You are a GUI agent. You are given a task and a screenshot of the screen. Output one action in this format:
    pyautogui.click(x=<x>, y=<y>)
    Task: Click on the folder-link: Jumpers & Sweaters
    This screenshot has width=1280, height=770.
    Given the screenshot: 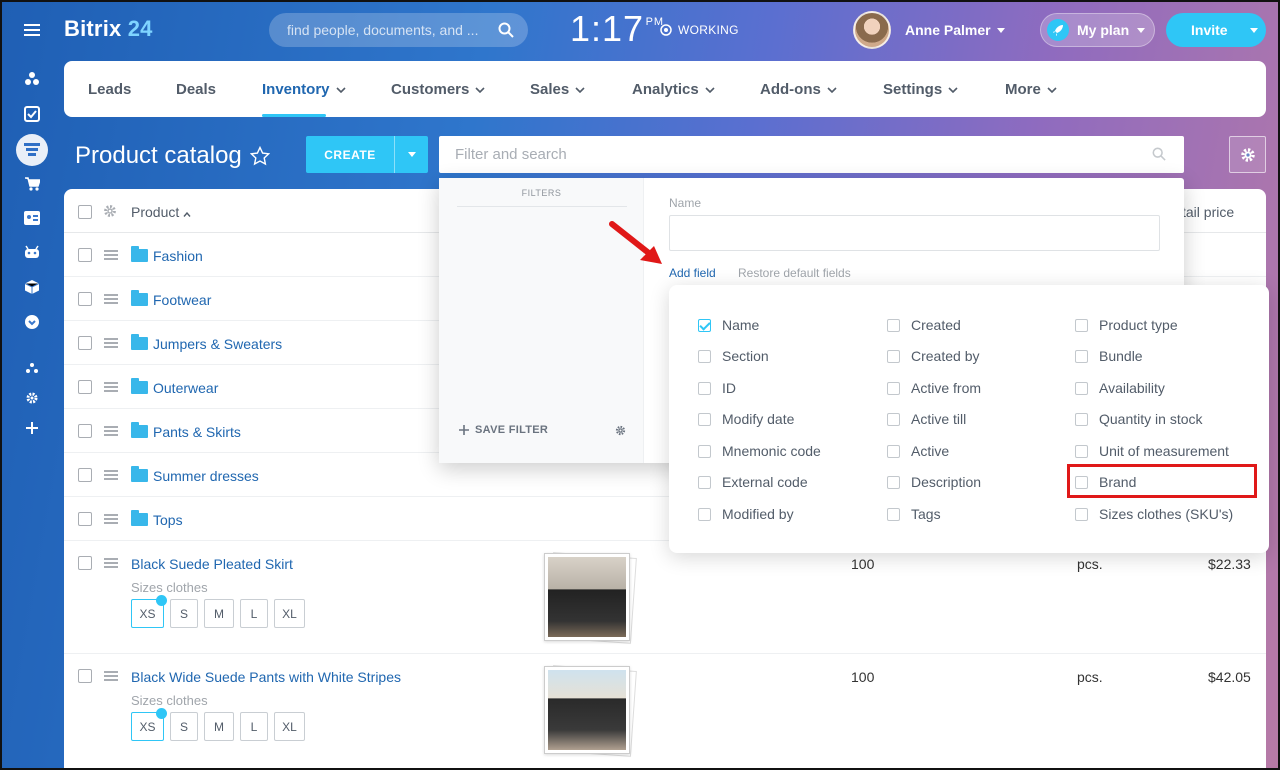 What is the action you would take?
    pyautogui.click(x=217, y=344)
    